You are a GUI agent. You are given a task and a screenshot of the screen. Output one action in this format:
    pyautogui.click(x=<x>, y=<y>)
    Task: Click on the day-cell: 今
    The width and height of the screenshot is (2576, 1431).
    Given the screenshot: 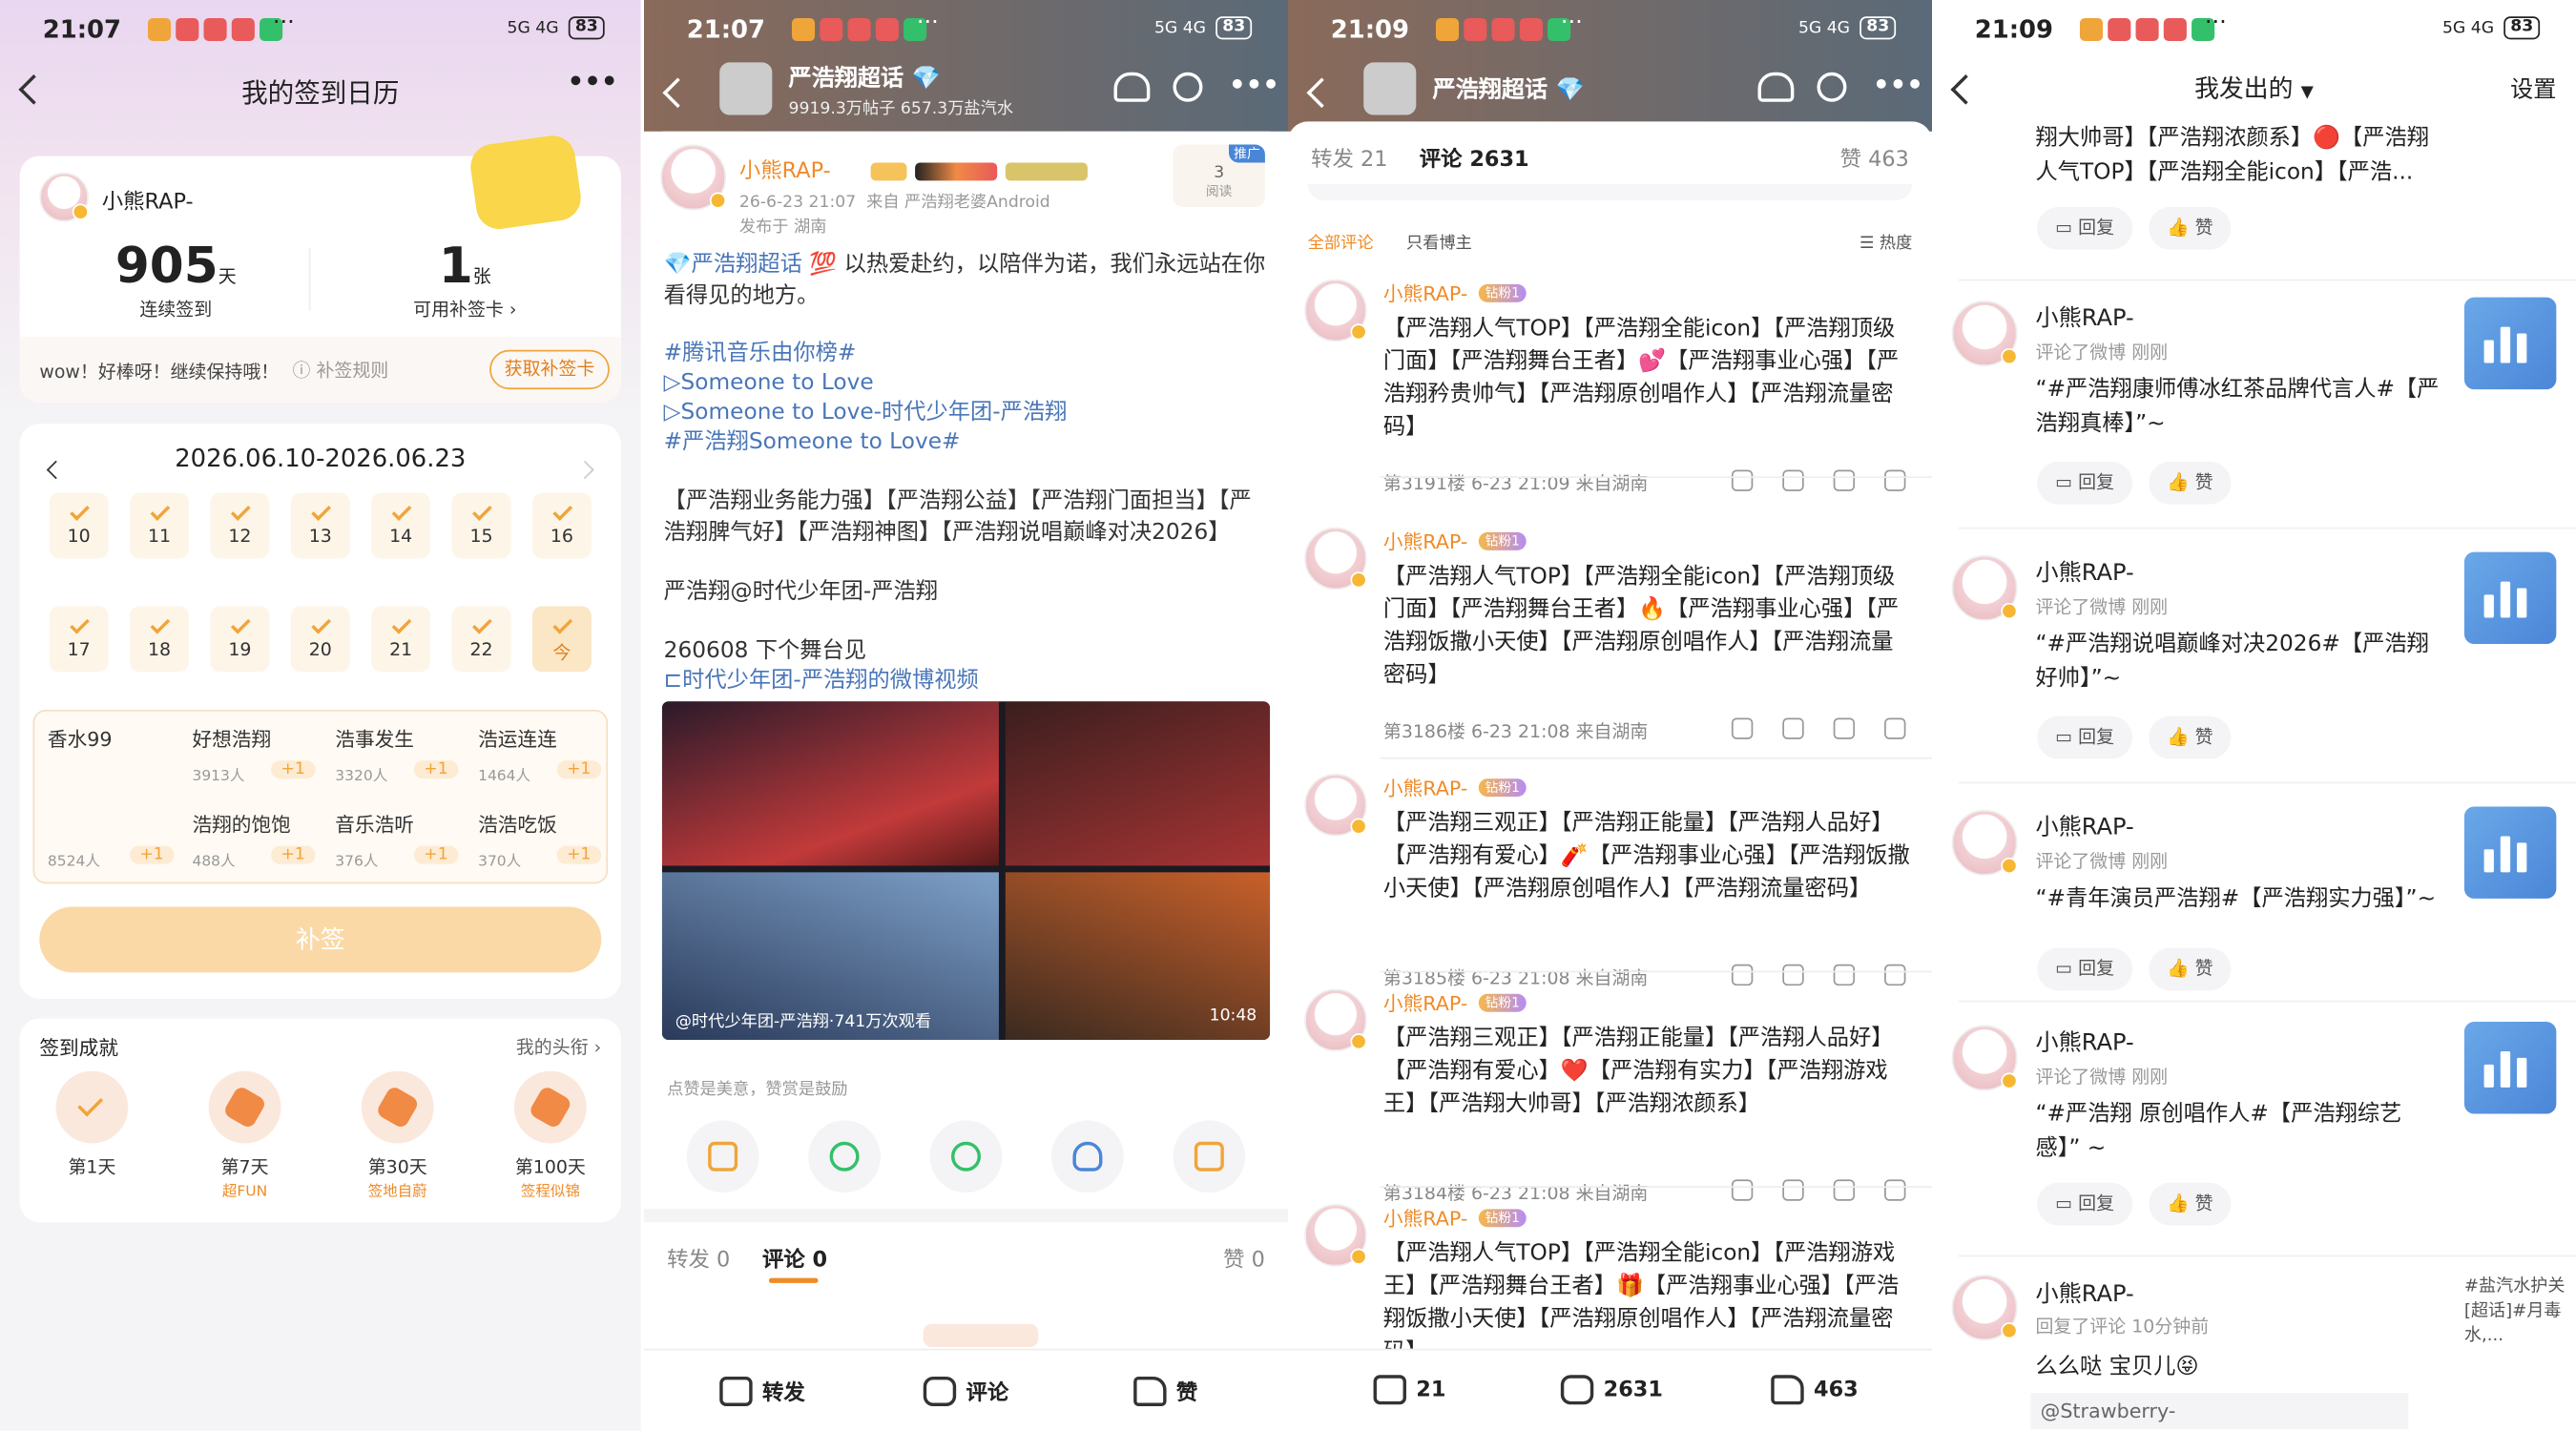 What is the action you would take?
    pyautogui.click(x=561, y=639)
    